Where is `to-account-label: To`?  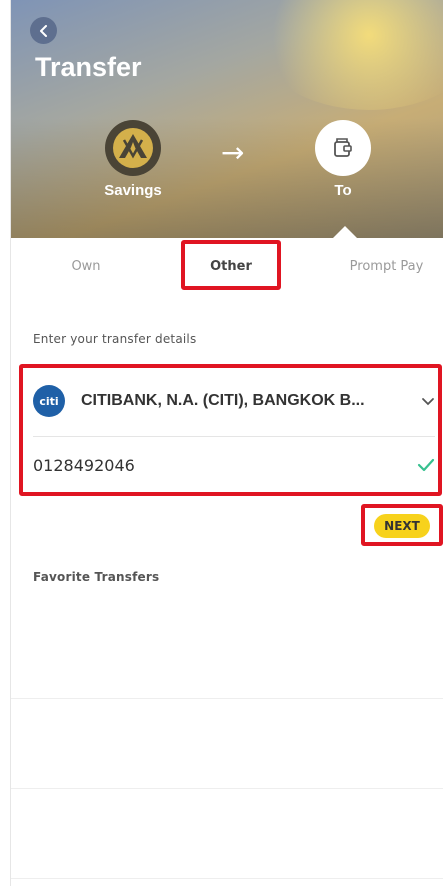
to-account-label: To is located at coordinates (343, 190).